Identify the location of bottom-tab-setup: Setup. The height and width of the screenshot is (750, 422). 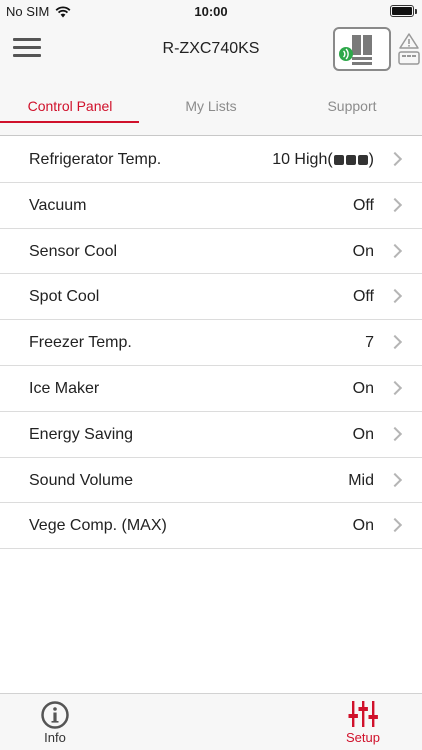
(363, 722).